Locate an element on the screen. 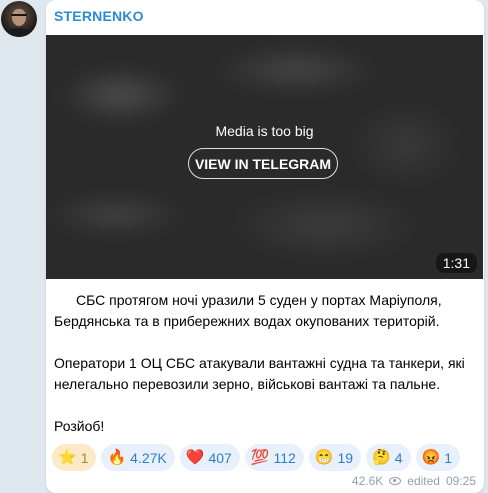 The width and height of the screenshot is (488, 493). reaction-thinking: 🤔 4 is located at coordinates (388, 457).